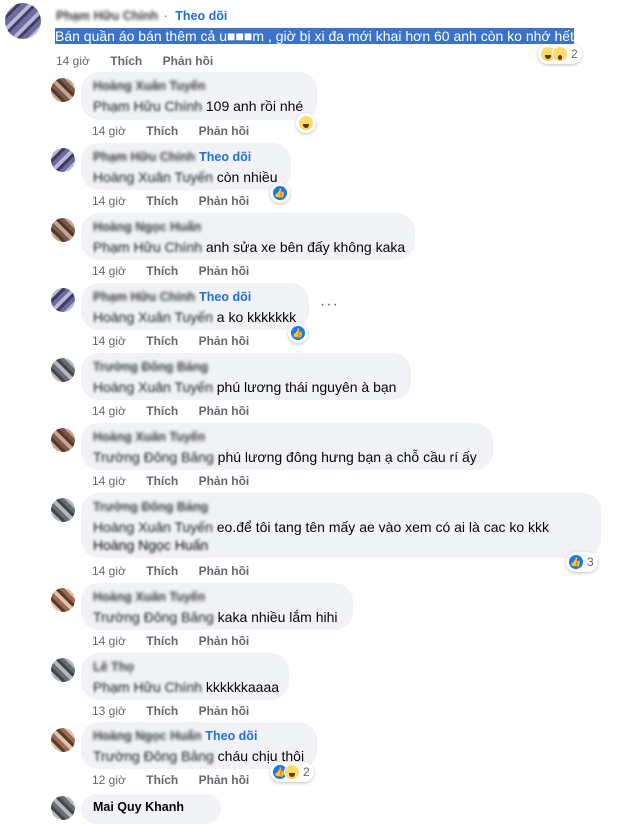  I want to click on reply-reactions, so click(306, 123).